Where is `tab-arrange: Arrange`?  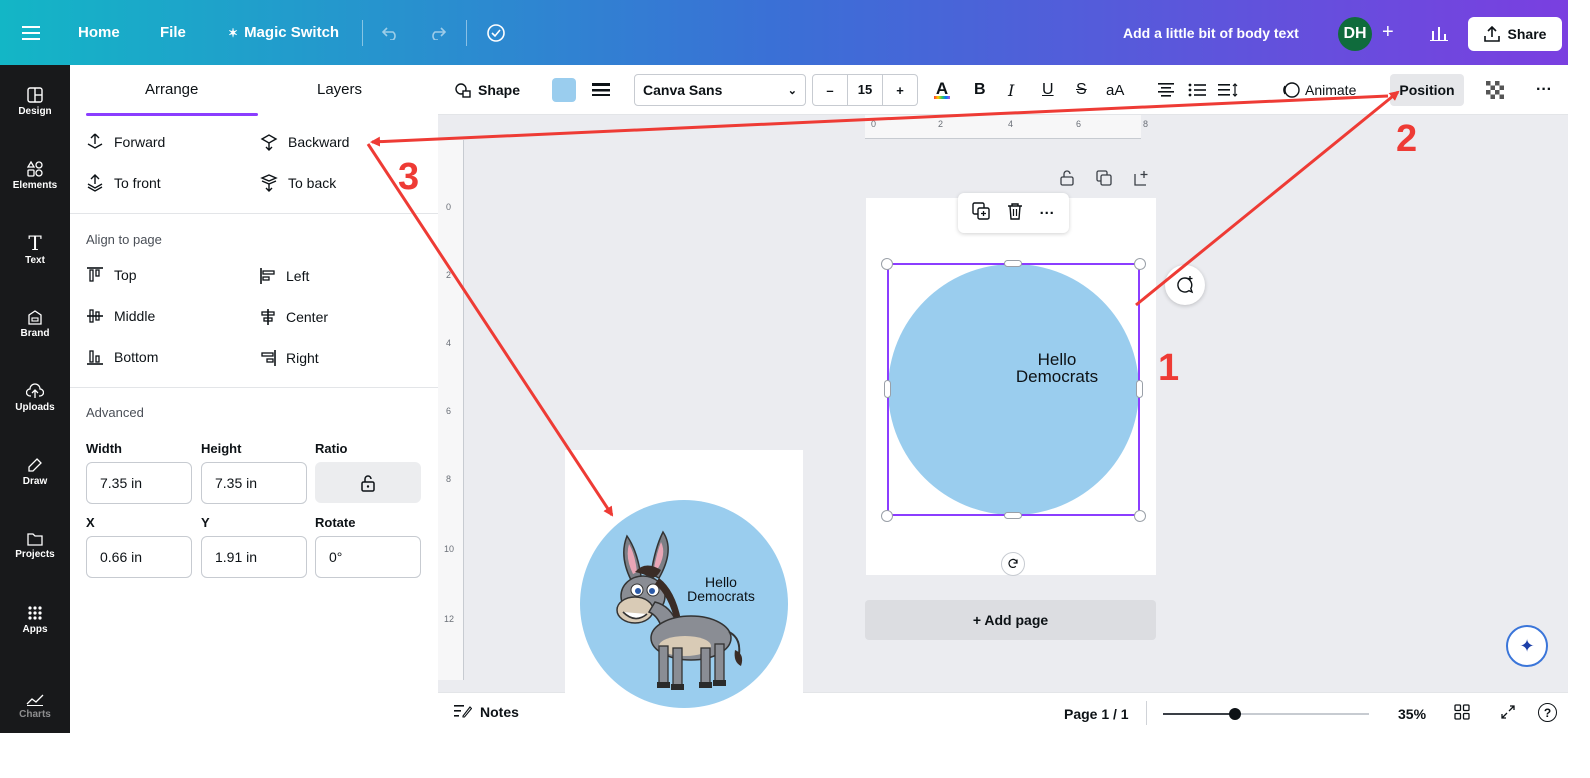
tab-arrange: Arrange is located at coordinates (171, 89).